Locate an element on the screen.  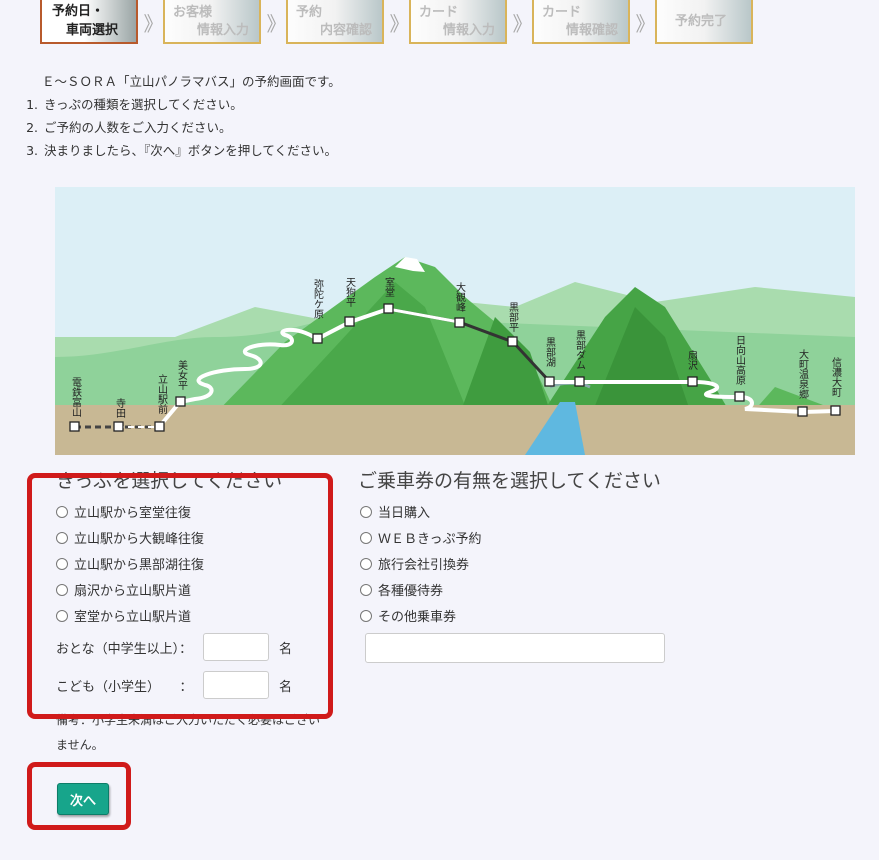
step-complete: 予約完了 is located at coordinates (704, 22).